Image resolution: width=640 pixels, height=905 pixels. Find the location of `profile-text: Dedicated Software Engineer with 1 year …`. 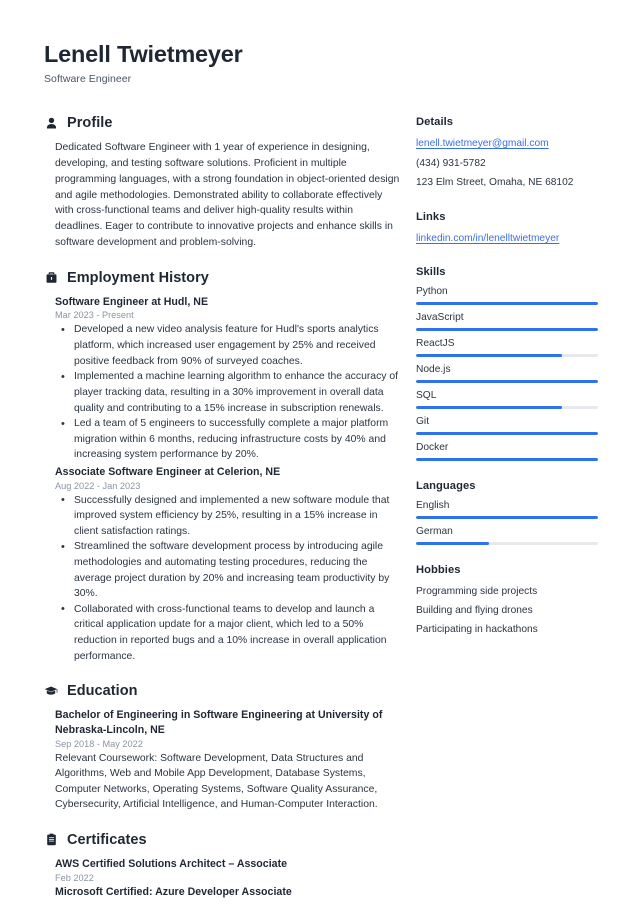

profile-text: Dedicated Software Engineer with 1 year … is located at coordinates (227, 195).